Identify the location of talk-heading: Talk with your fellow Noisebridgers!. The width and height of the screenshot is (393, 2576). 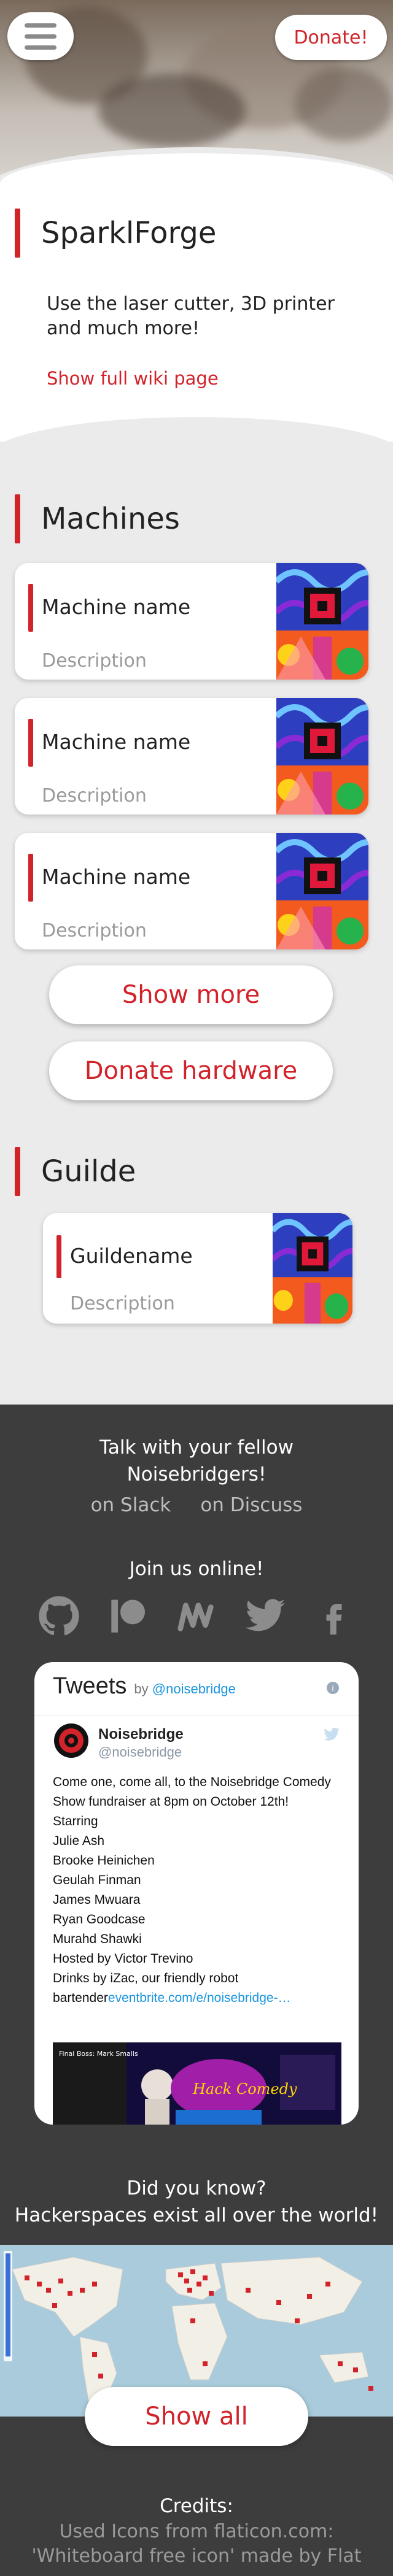
(196, 1461).